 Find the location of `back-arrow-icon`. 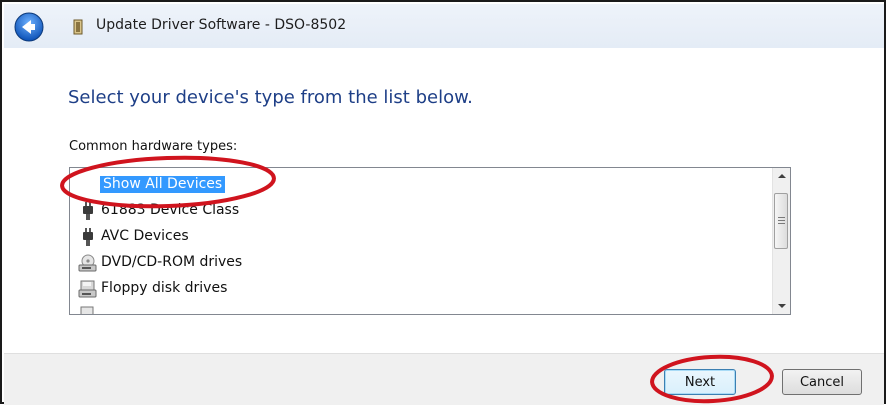

back-arrow-icon is located at coordinates (29, 27).